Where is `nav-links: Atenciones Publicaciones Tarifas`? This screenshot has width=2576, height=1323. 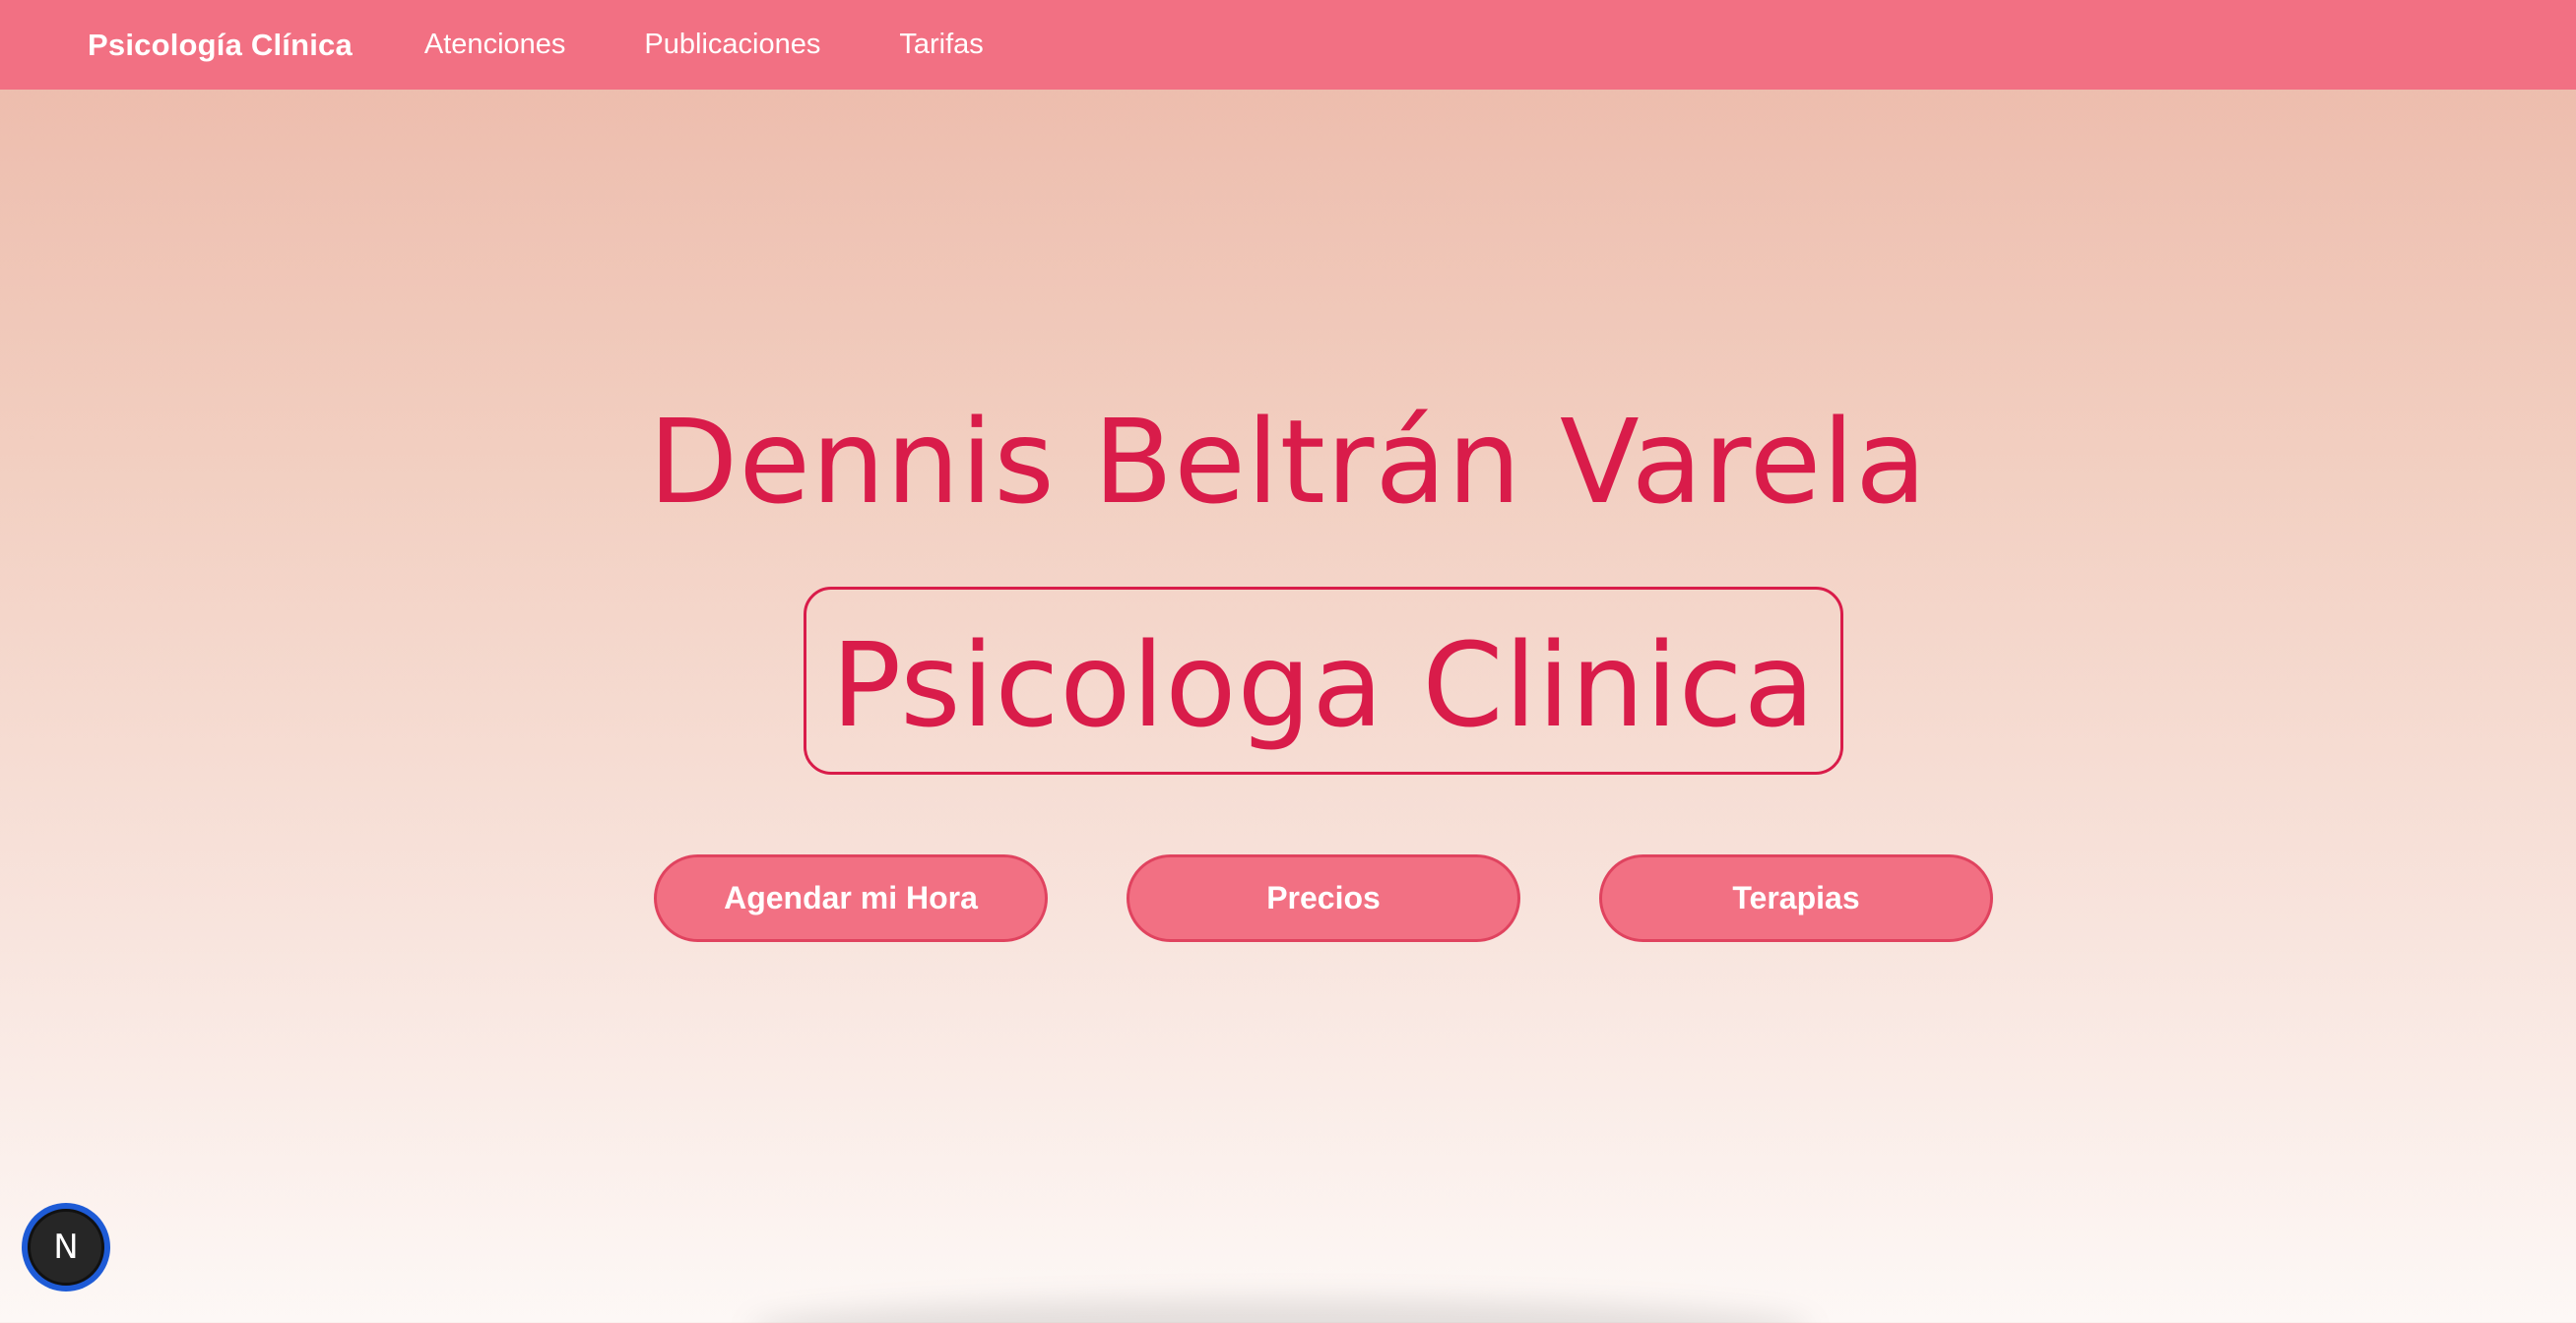
nav-links: Atenciones Publicaciones Tarifas is located at coordinates (743, 45).